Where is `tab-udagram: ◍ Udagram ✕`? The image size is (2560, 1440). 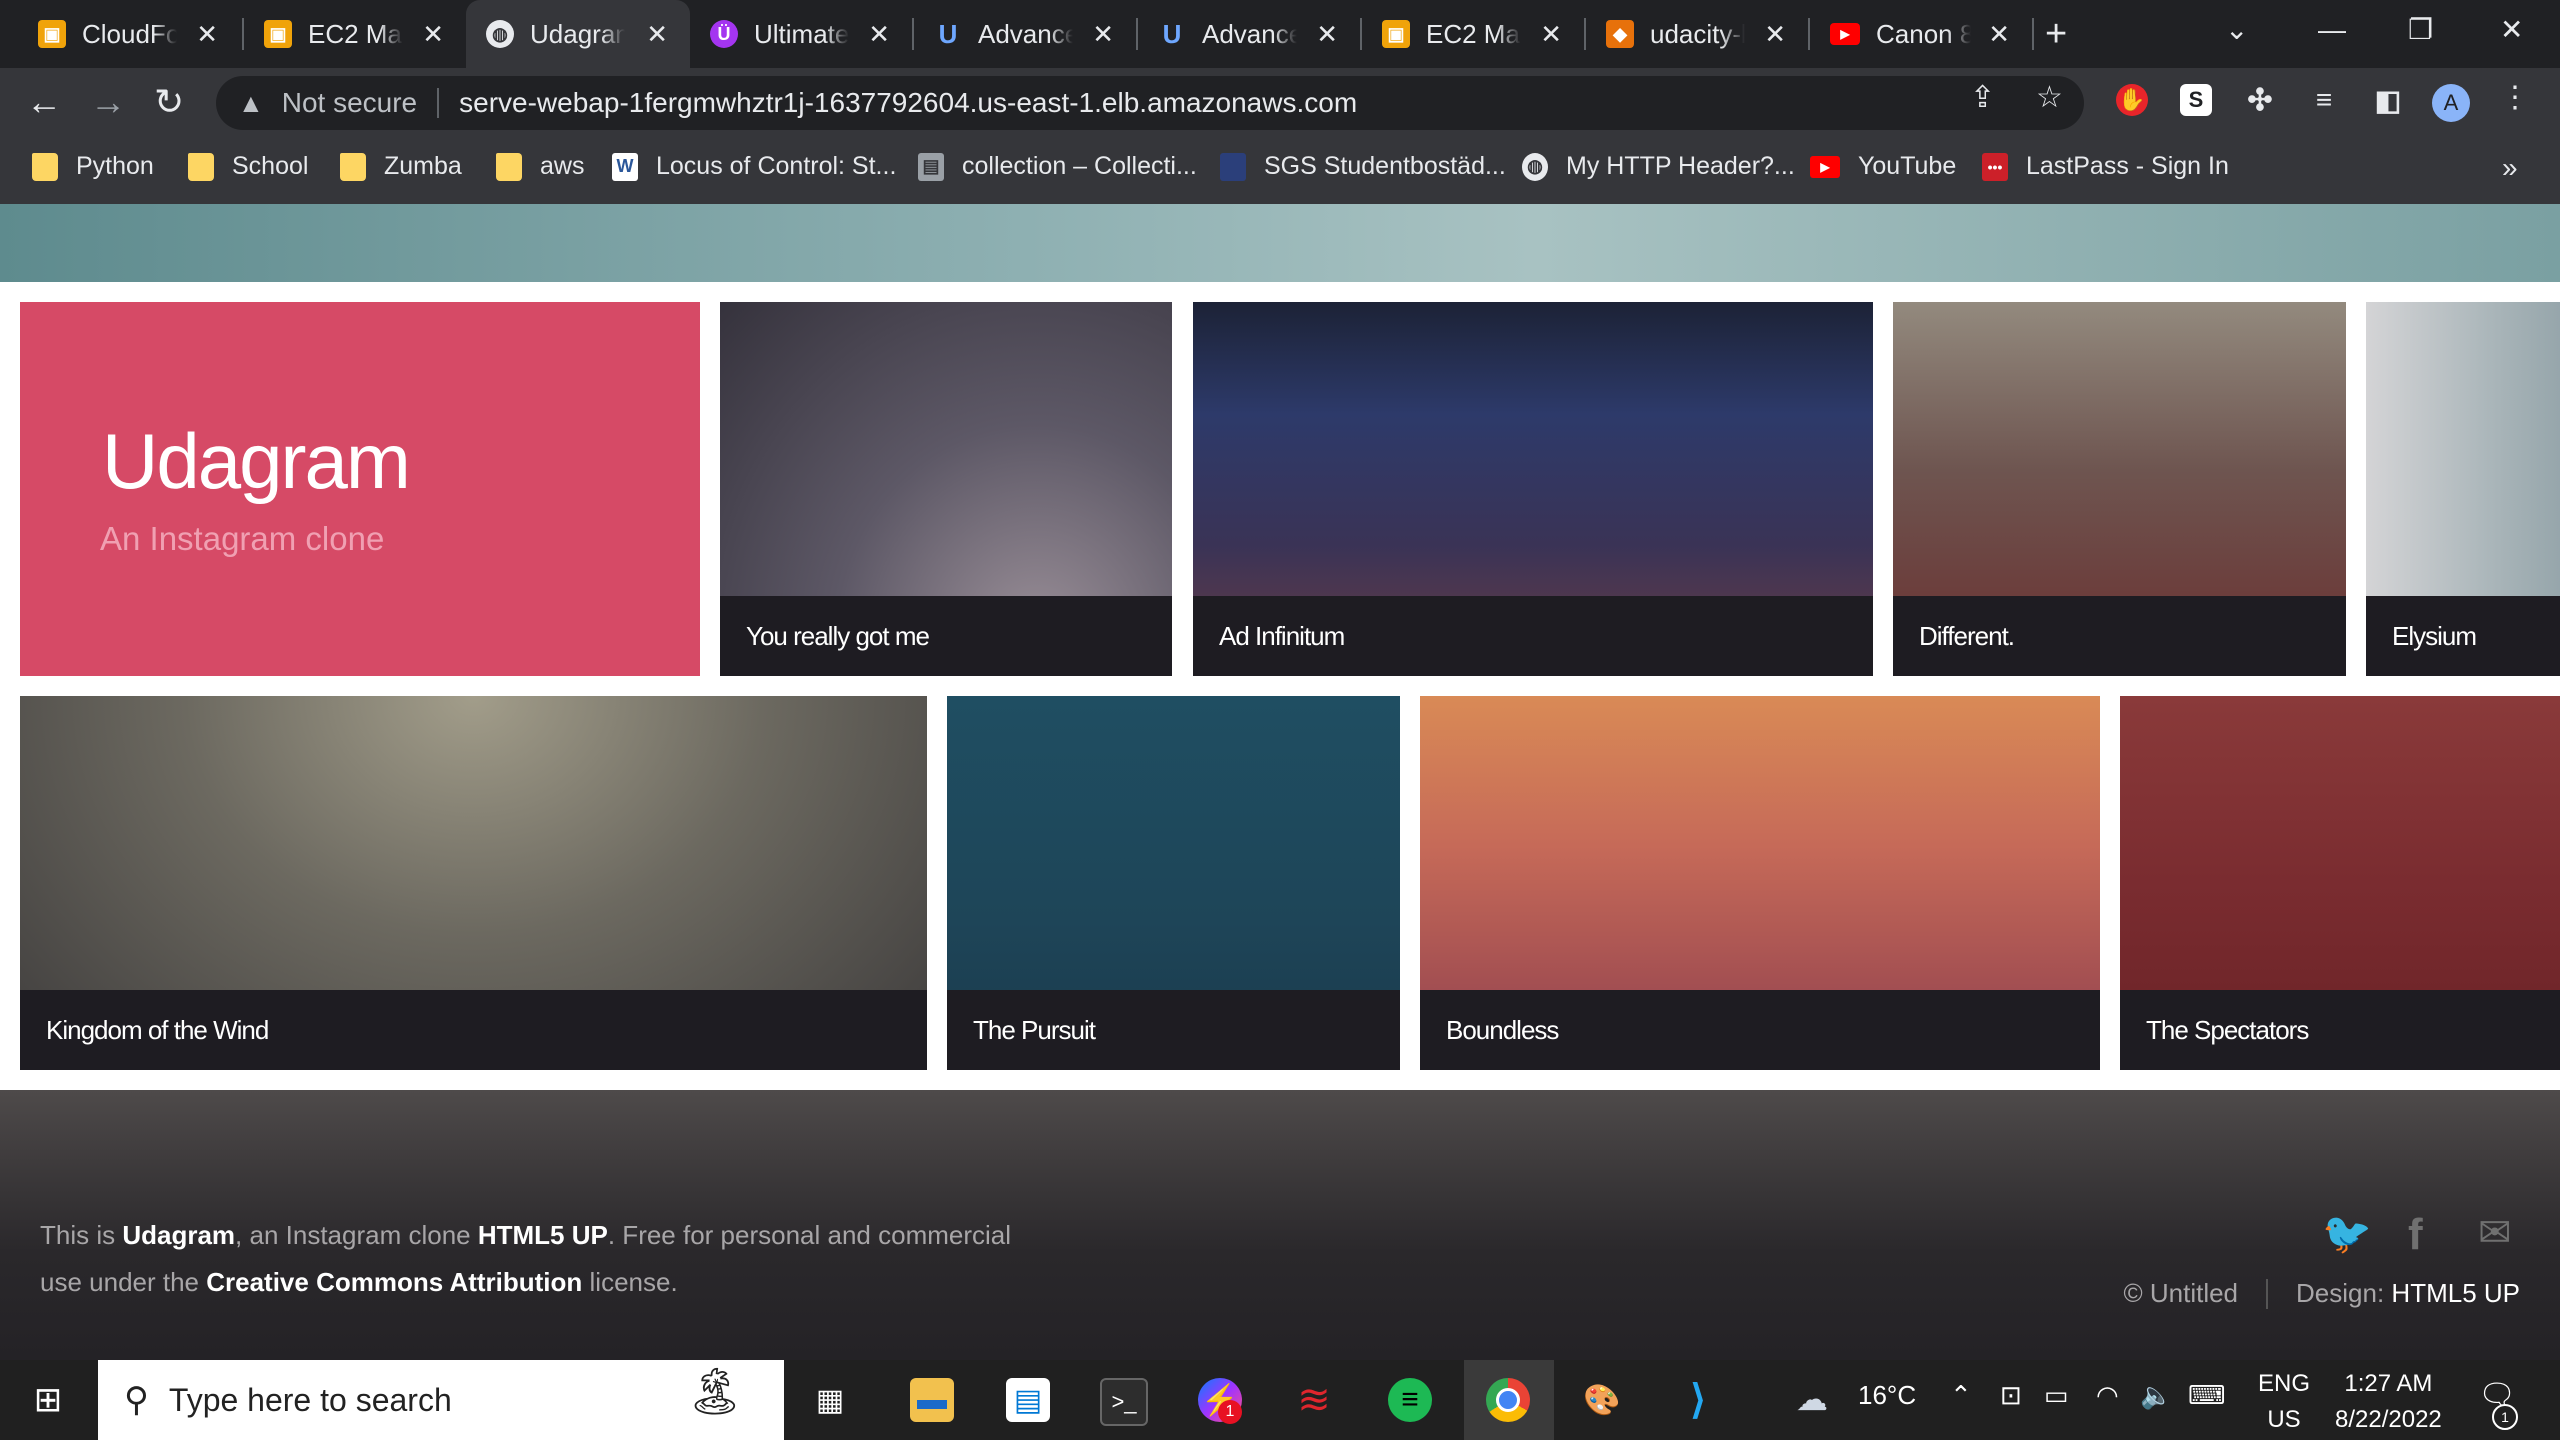
tab-udagram: ◍ Udagram ✕ is located at coordinates (578, 34).